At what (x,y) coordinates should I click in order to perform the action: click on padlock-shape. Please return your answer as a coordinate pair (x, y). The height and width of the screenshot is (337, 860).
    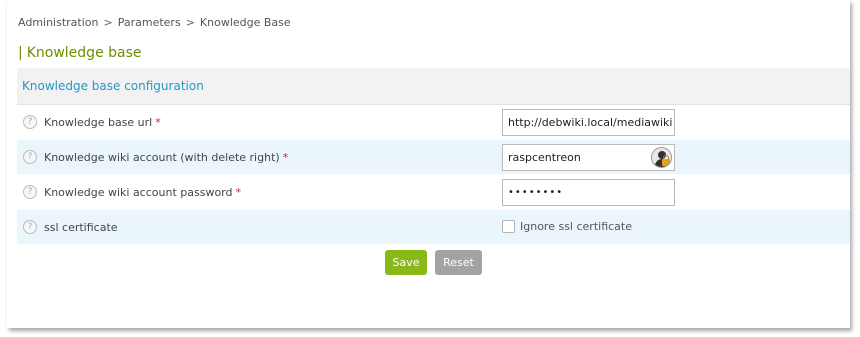
    Looking at the image, I should click on (666, 162).